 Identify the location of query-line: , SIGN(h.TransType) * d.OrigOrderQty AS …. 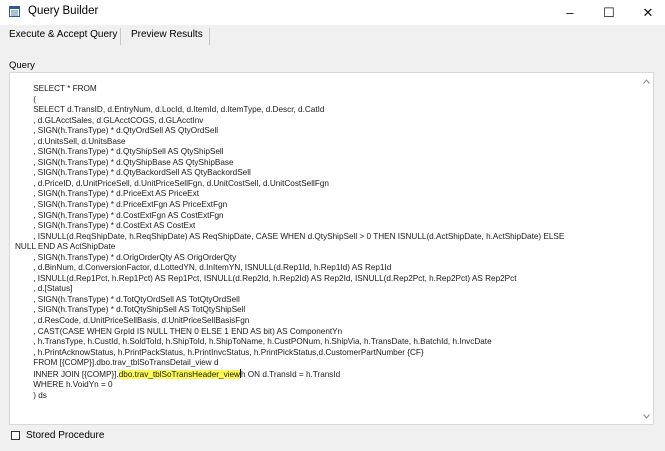
(126, 257).